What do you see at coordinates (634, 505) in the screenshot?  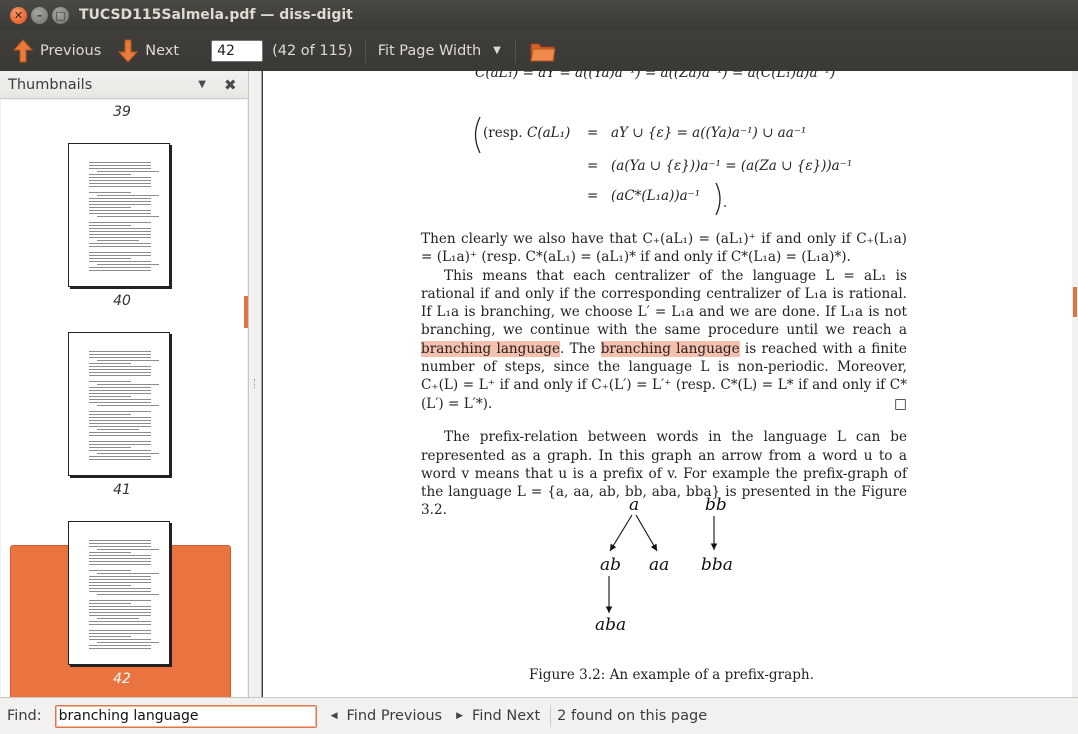 I see `graph-node: a` at bounding box center [634, 505].